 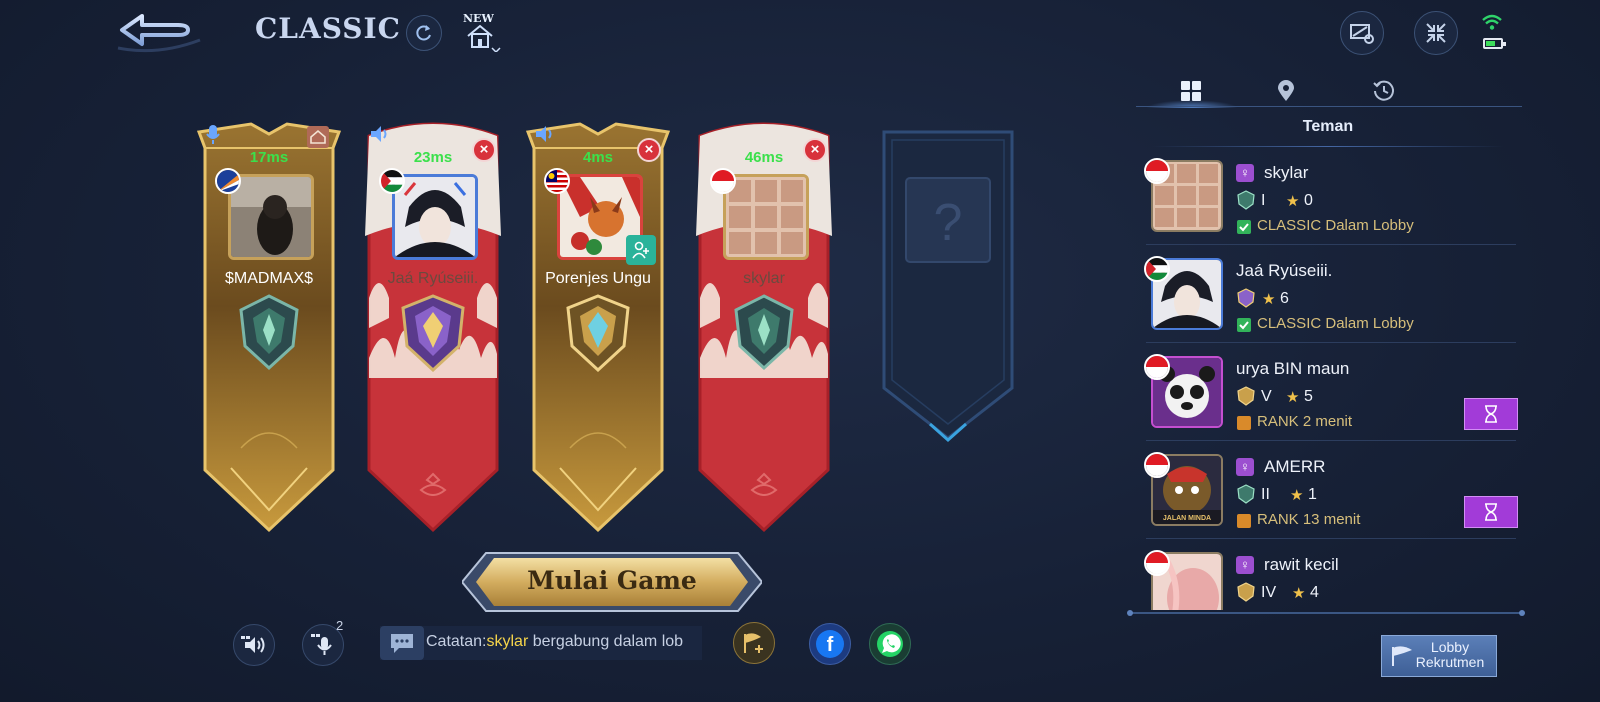 I want to click on tab-nearby, so click(x=1286, y=91).